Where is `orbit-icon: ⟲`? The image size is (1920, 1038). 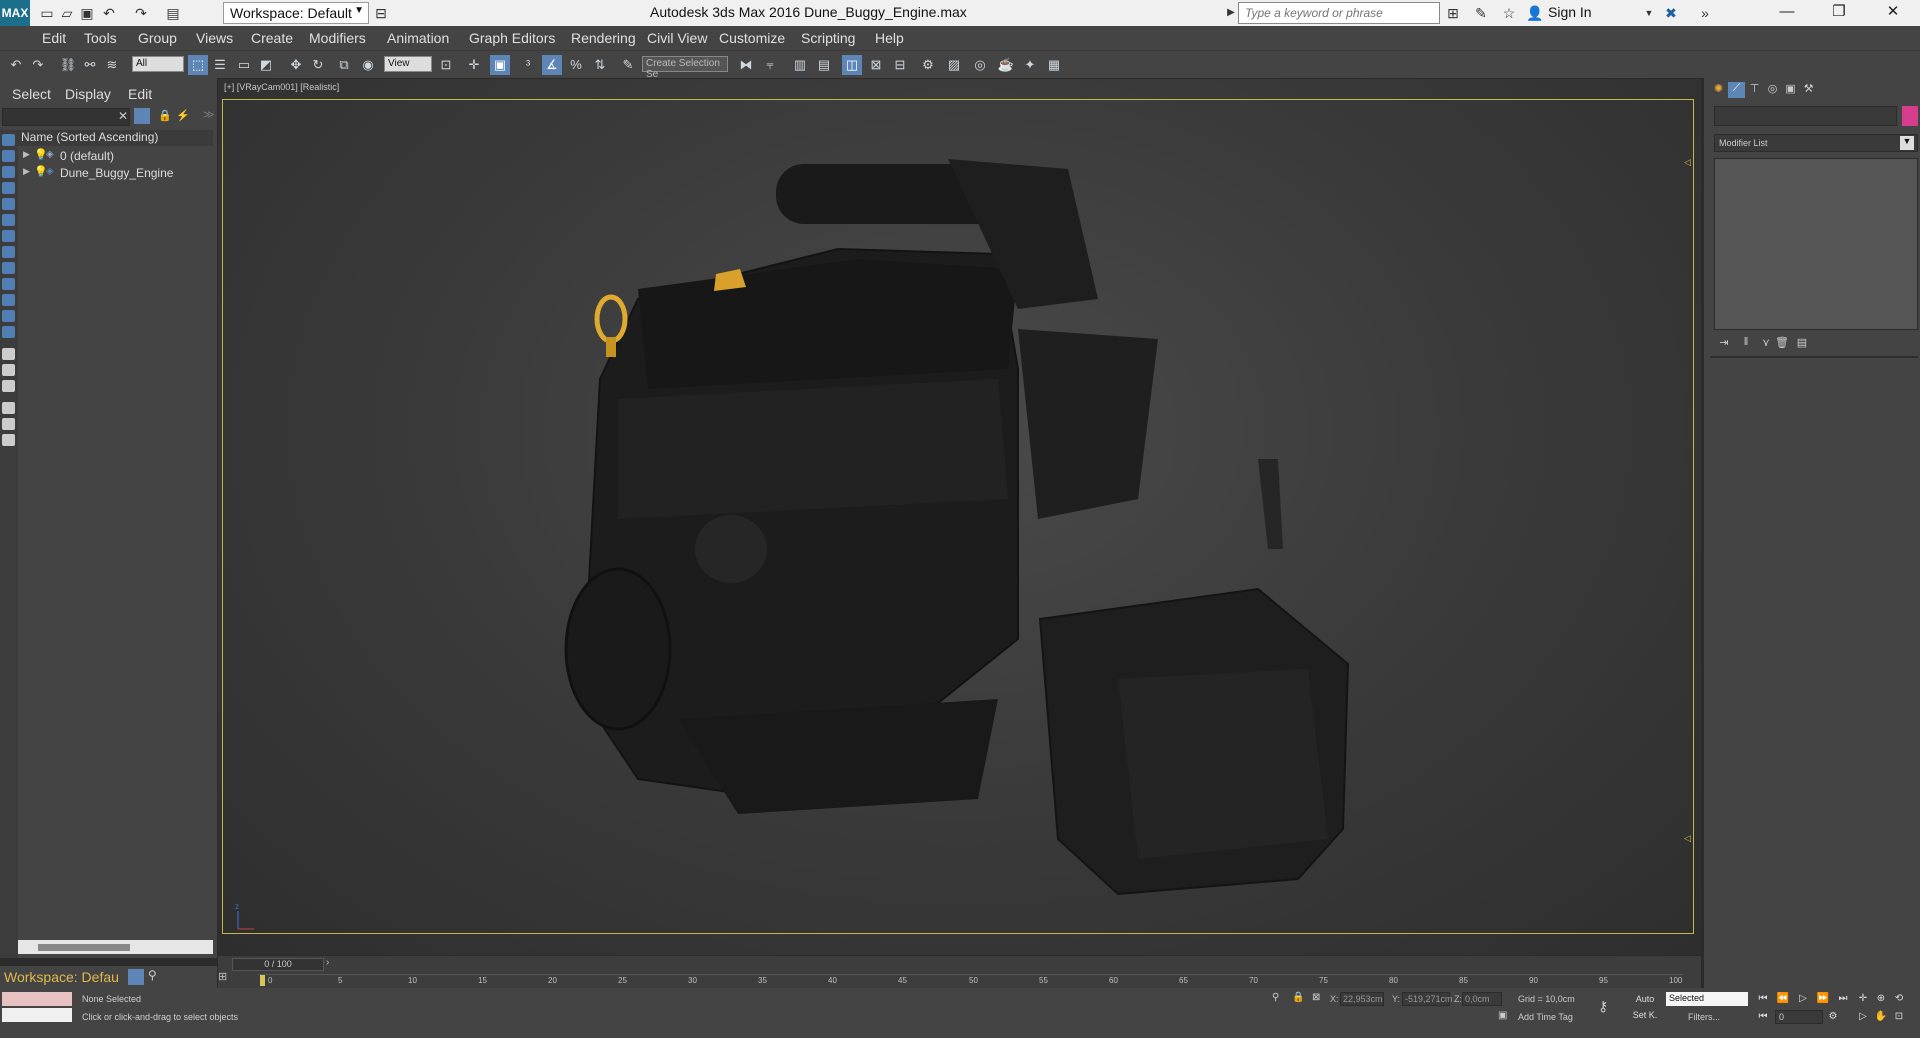 orbit-icon: ⟲ is located at coordinates (1899, 999).